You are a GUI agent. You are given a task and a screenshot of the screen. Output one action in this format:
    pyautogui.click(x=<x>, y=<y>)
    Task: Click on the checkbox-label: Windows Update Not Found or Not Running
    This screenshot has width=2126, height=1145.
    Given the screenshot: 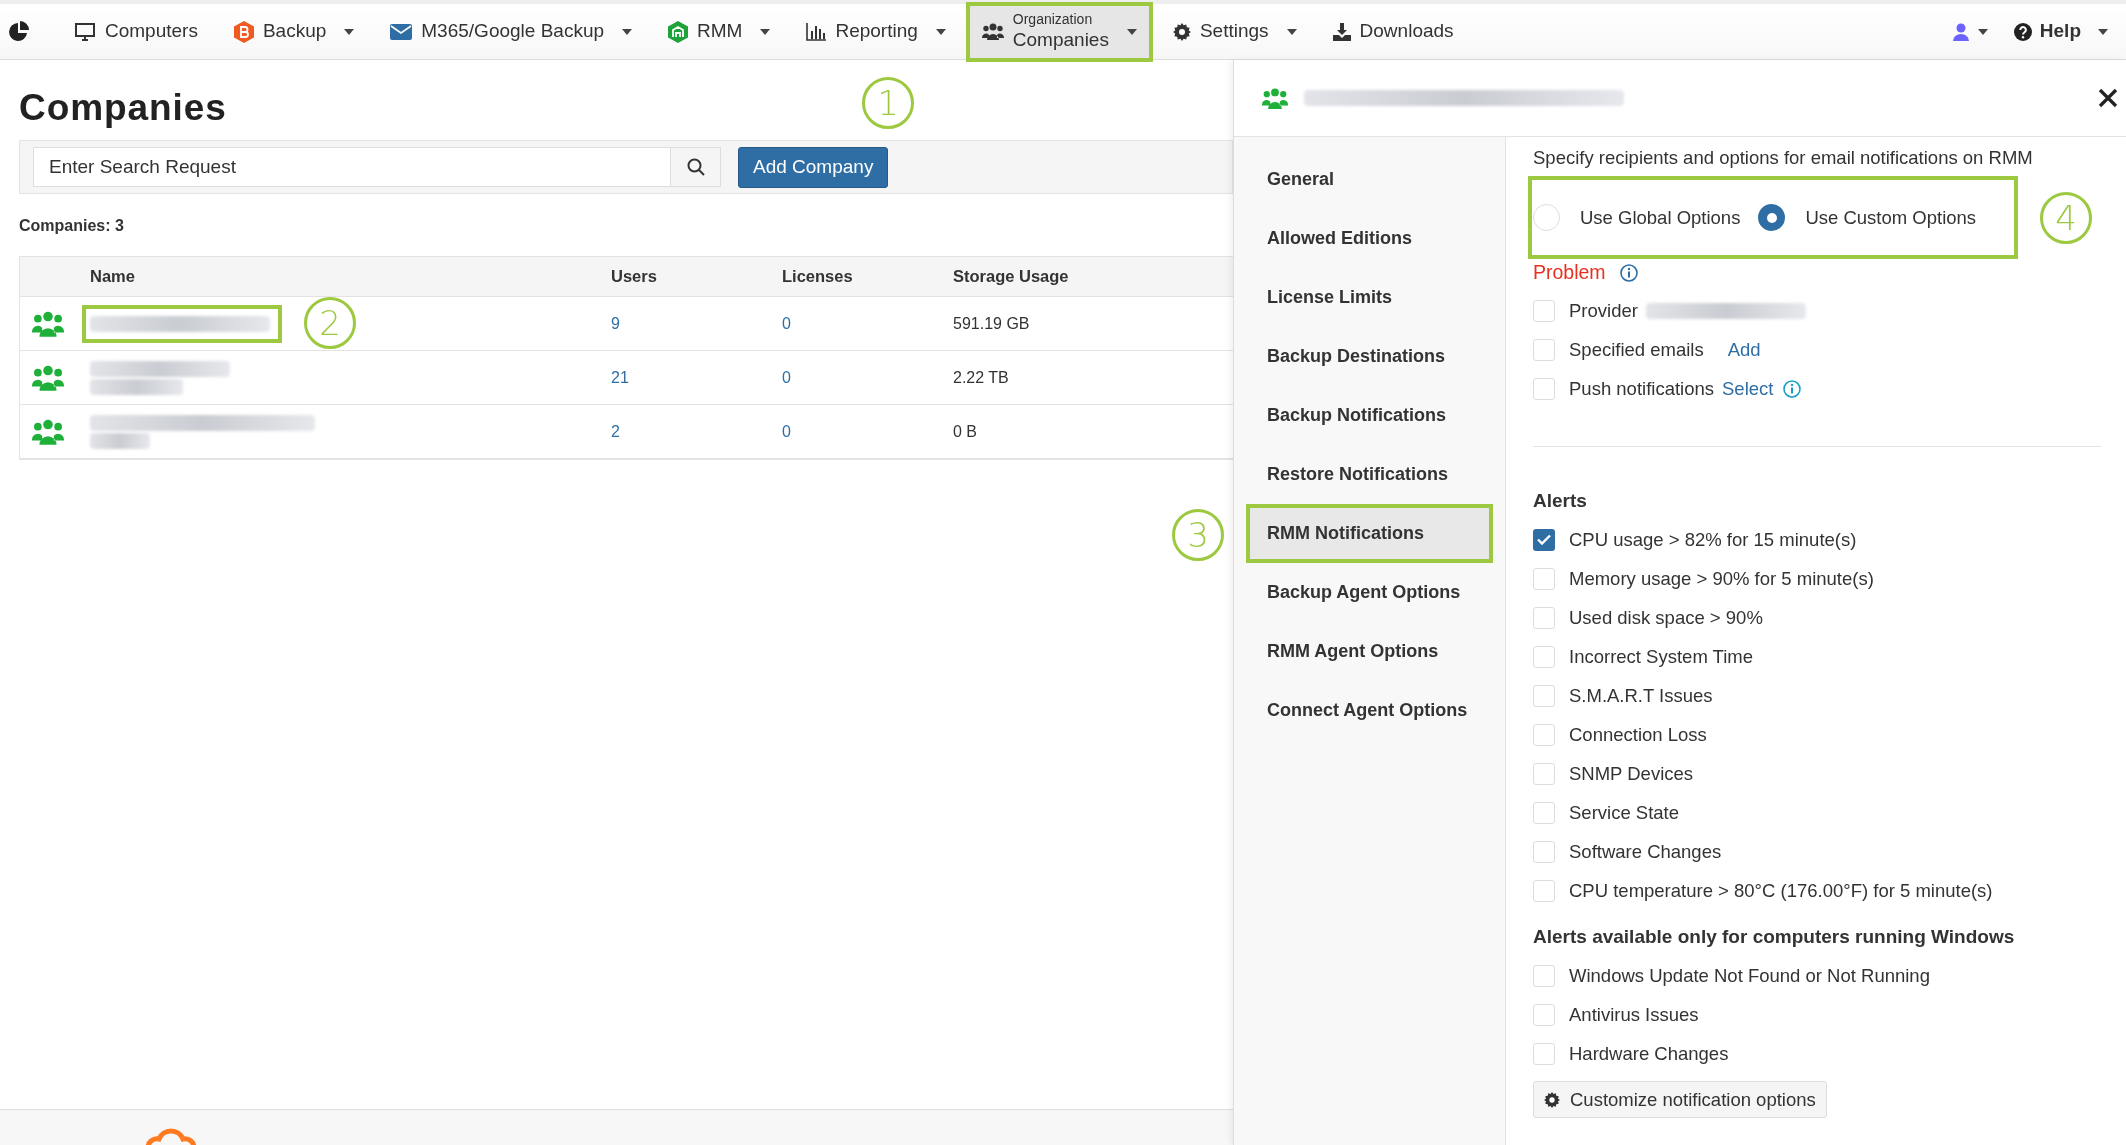 What is the action you would take?
    pyautogui.click(x=1749, y=975)
    